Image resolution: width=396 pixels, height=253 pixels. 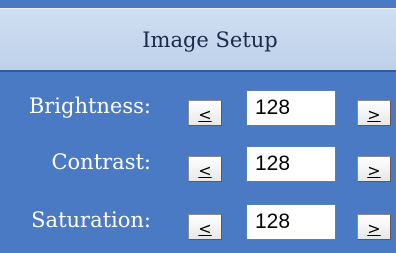 What do you see at coordinates (291, 222) in the screenshot?
I see `saturation-value-field: 128` at bounding box center [291, 222].